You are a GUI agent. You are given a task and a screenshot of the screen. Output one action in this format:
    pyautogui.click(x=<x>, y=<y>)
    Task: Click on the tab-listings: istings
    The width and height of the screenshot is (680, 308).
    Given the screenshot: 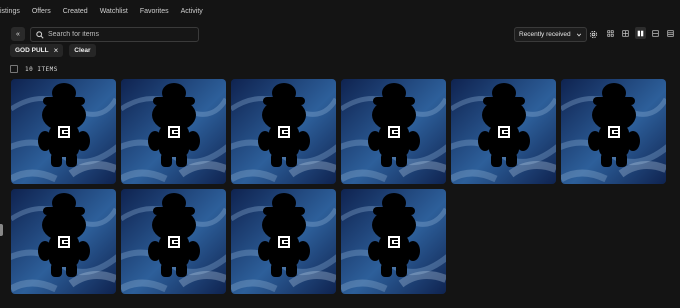 What is the action you would take?
    pyautogui.click(x=10, y=11)
    